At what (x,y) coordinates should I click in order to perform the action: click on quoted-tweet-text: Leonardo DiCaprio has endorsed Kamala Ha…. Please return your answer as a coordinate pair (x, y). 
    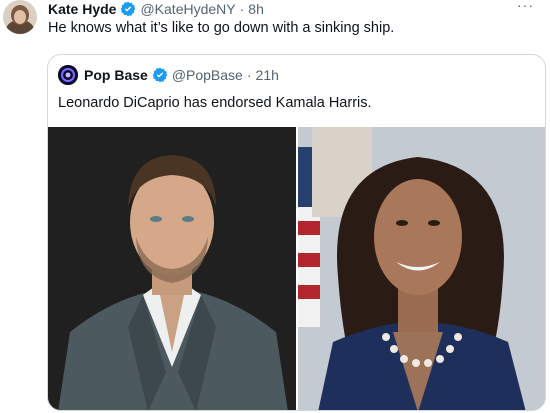
    Looking at the image, I should click on (215, 103).